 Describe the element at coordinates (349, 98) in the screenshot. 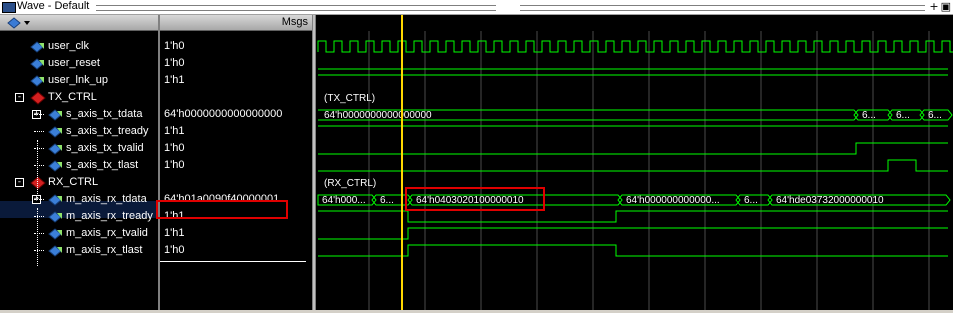

I see `wave-tx-group-label: (TX_CTRL)` at that location.